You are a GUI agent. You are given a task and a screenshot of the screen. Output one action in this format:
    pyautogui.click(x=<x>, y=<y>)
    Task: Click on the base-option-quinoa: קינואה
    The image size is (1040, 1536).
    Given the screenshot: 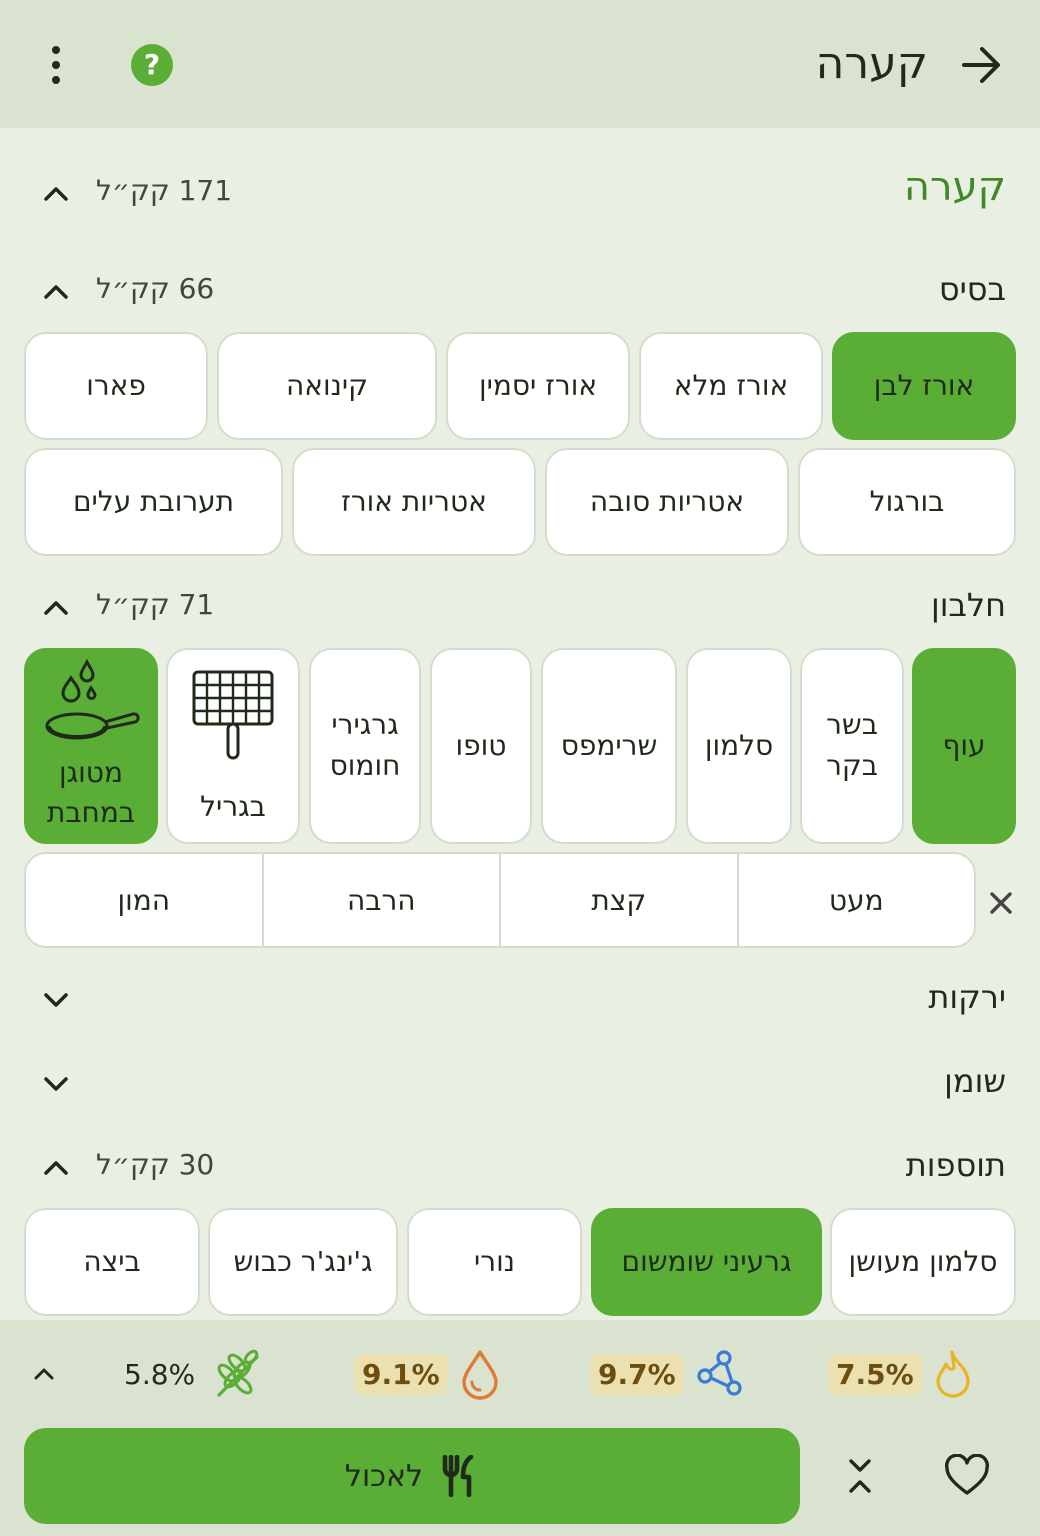 What is the action you would take?
    pyautogui.click(x=327, y=386)
    